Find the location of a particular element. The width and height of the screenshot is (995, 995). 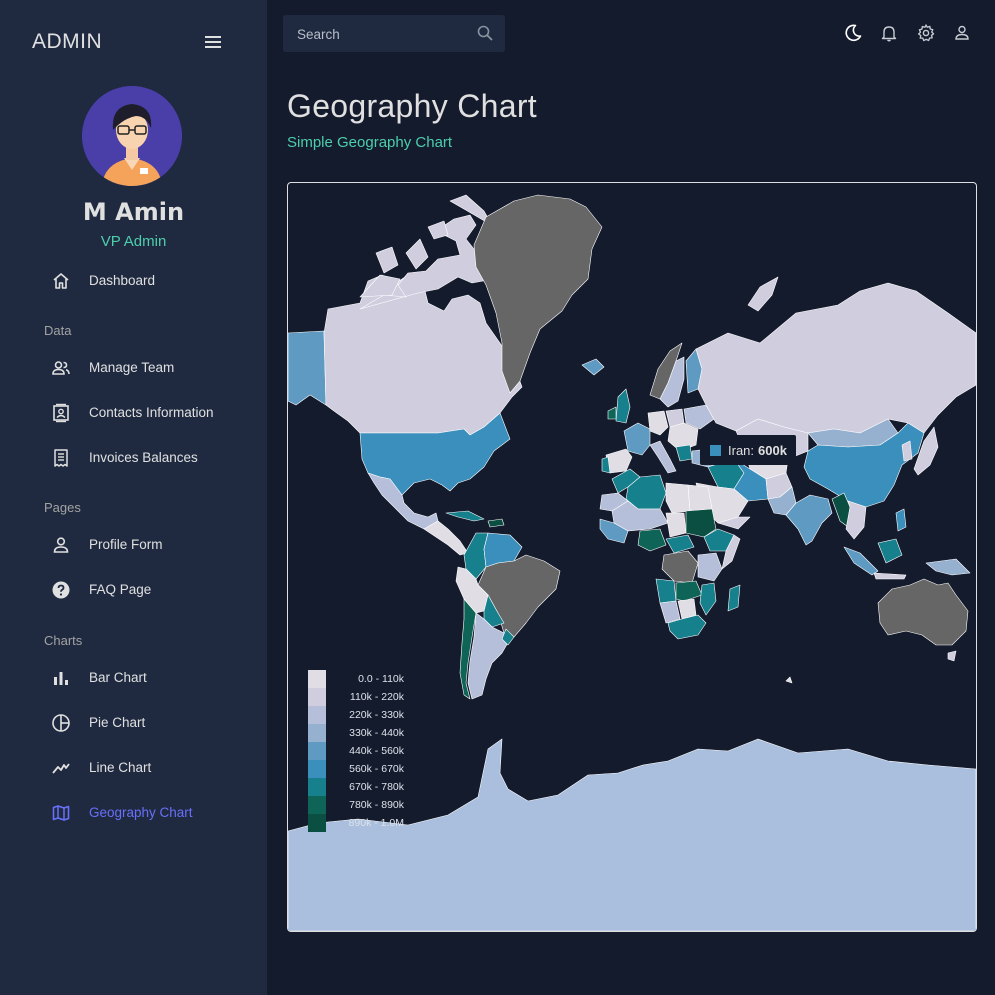

tooltip-swatch is located at coordinates (715, 450).